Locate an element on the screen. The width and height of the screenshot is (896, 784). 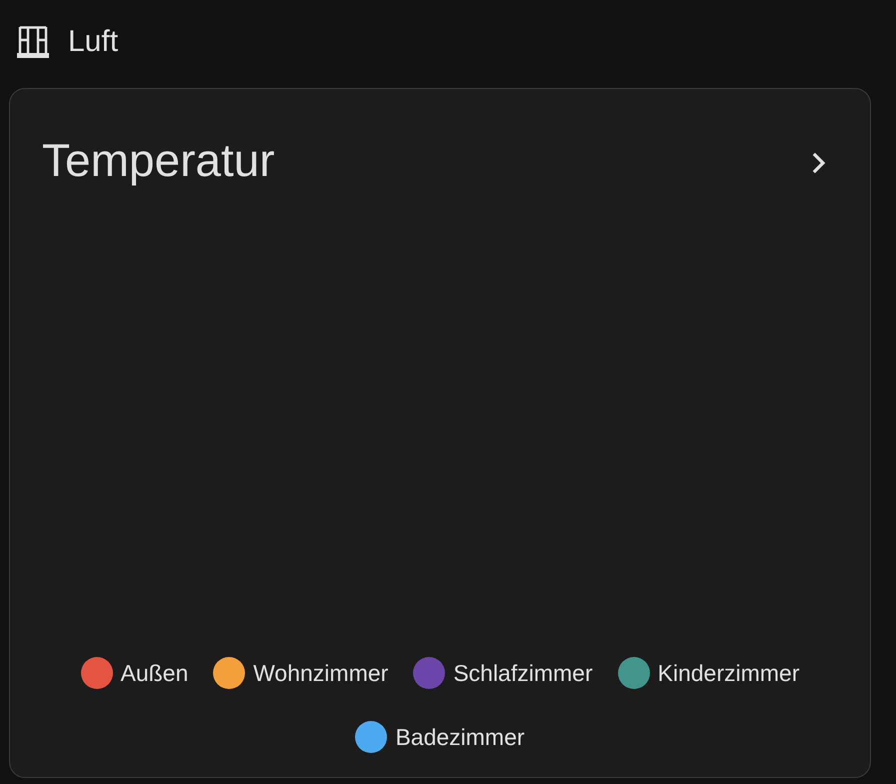
section-title: Luft is located at coordinates (93, 42).